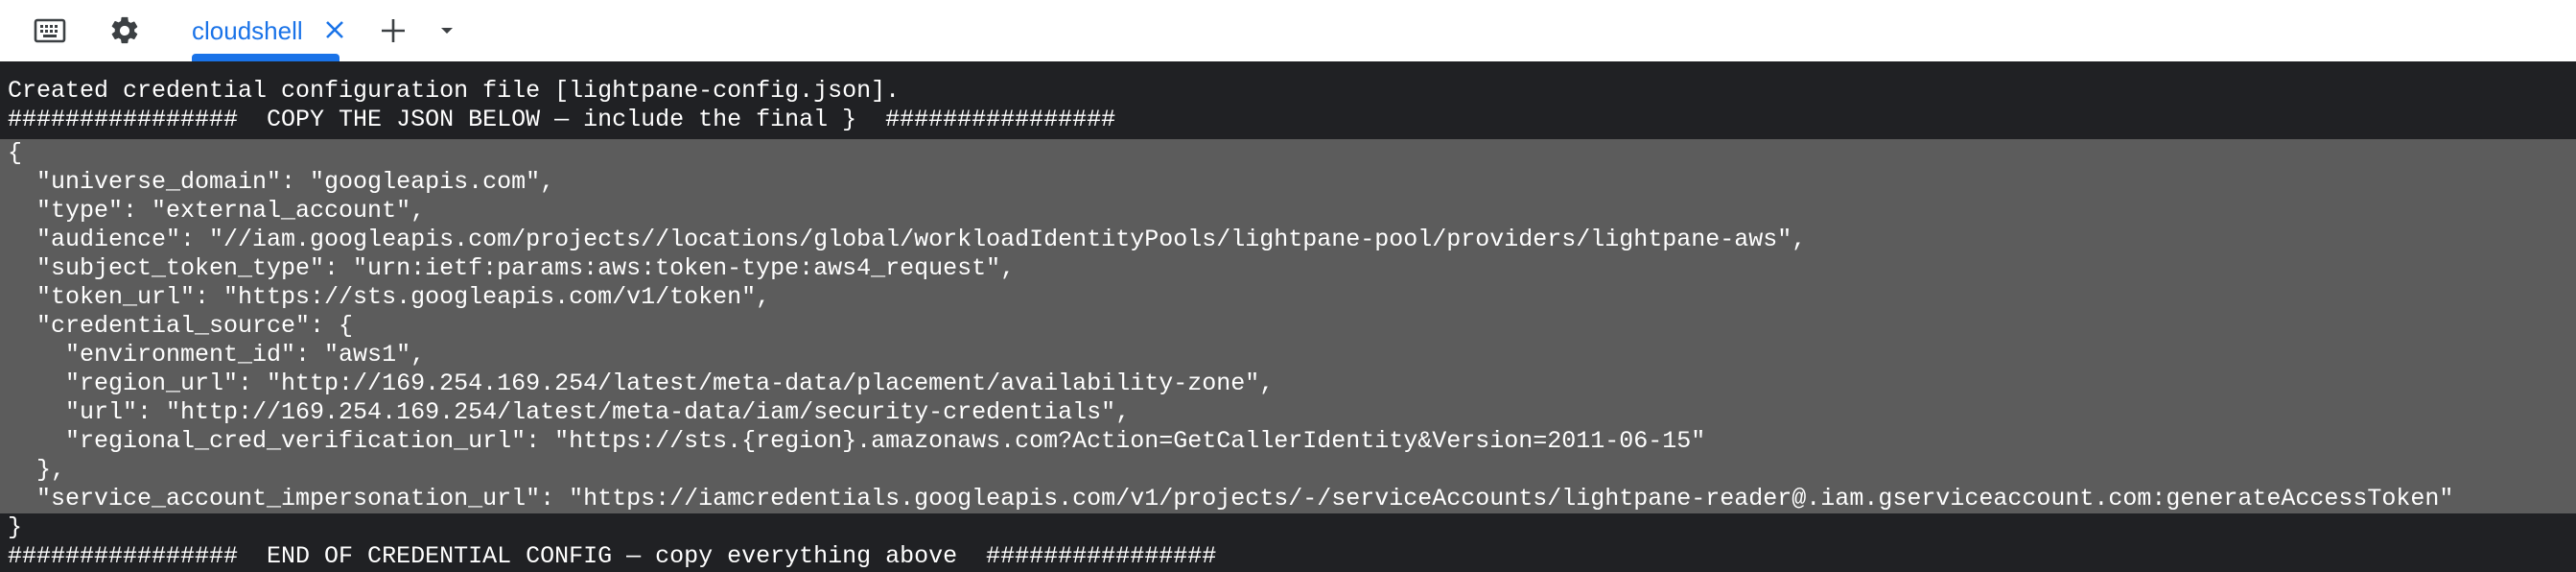 The width and height of the screenshot is (2576, 572). I want to click on terminal-line: }, so click(15, 527).